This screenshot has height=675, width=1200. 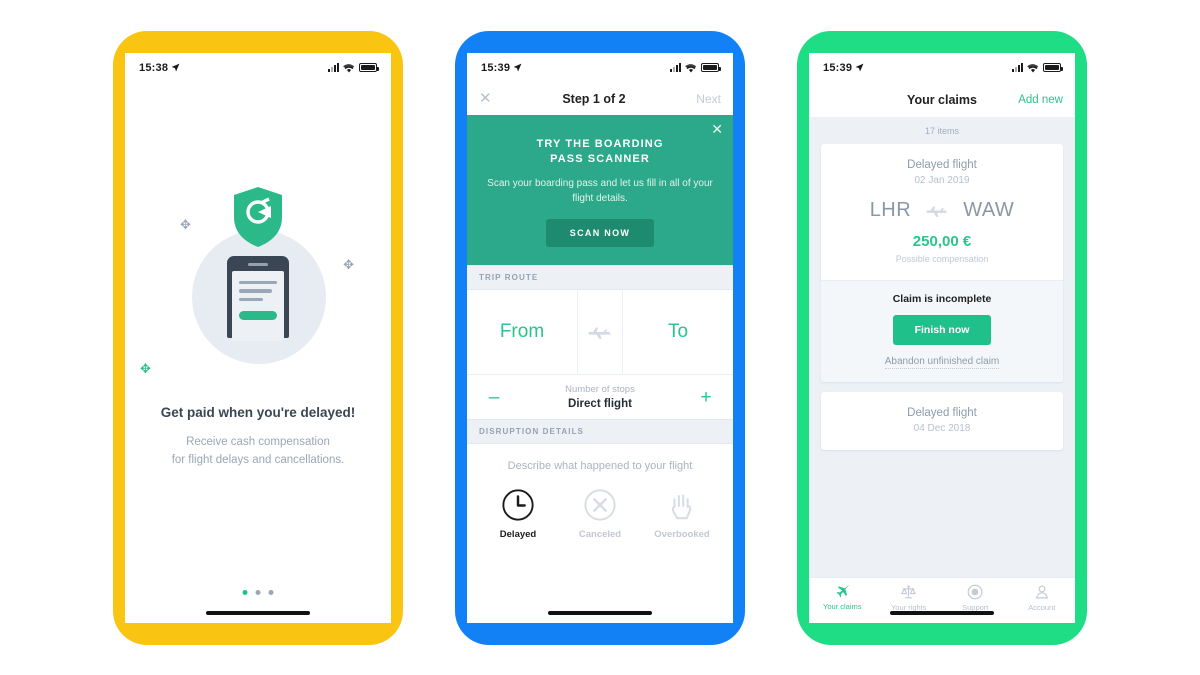 What do you see at coordinates (942, 298) in the screenshot?
I see `status-badge: Claim is incomplete` at bounding box center [942, 298].